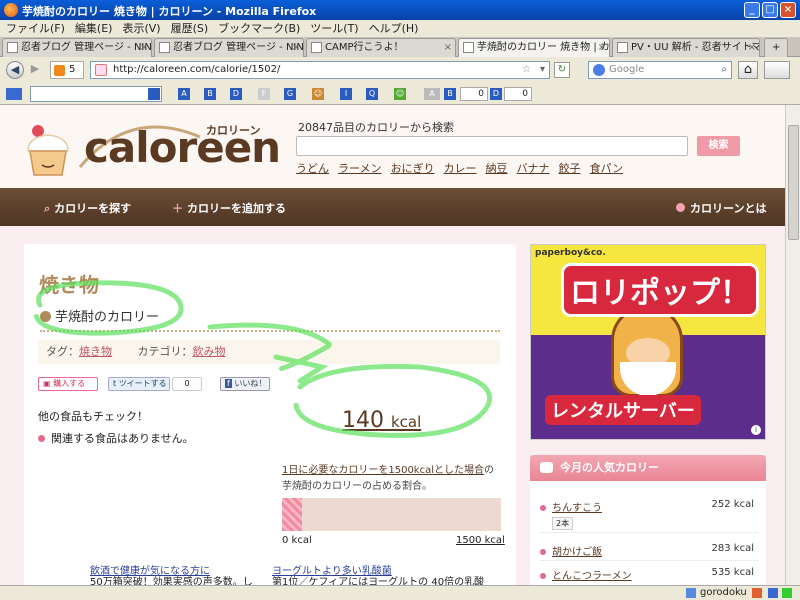 This screenshot has height=600, width=800. What do you see at coordinates (264, 94) in the screenshot?
I see `toolbar-btn-f: F` at bounding box center [264, 94].